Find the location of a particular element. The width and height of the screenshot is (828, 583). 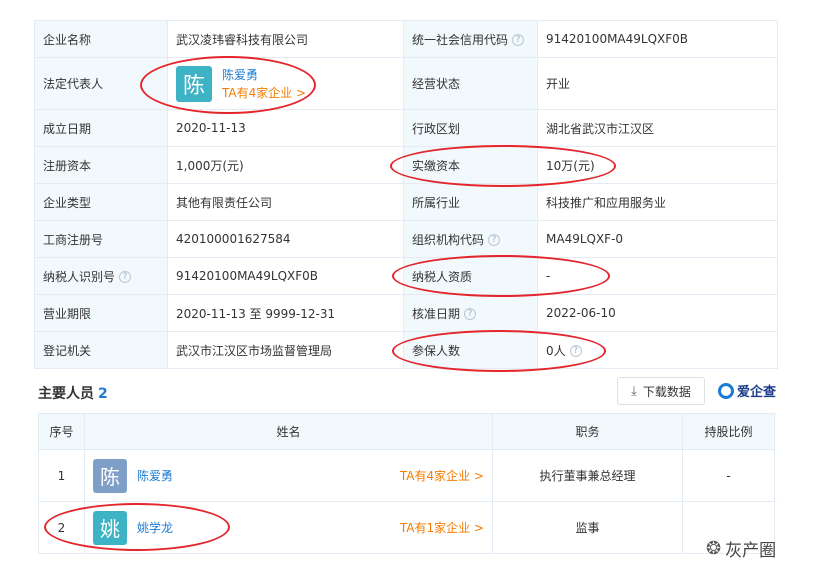

row-position: 监事 is located at coordinates (587, 527).